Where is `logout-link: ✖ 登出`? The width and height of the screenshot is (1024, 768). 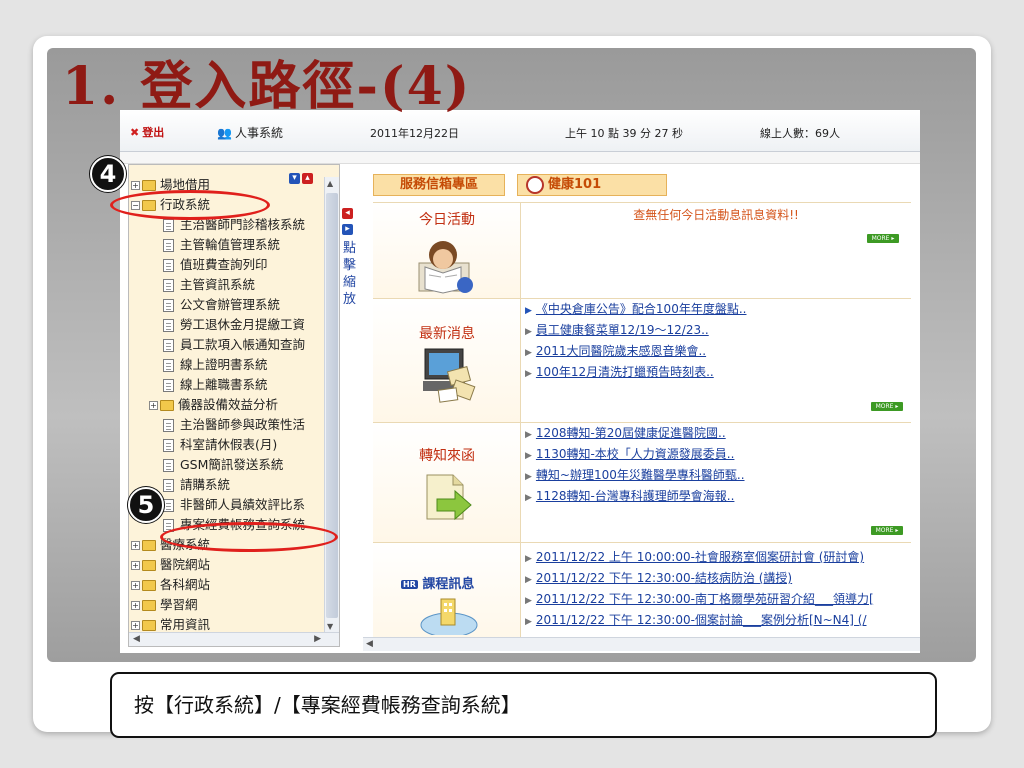
logout-link: ✖ 登出 is located at coordinates (147, 132).